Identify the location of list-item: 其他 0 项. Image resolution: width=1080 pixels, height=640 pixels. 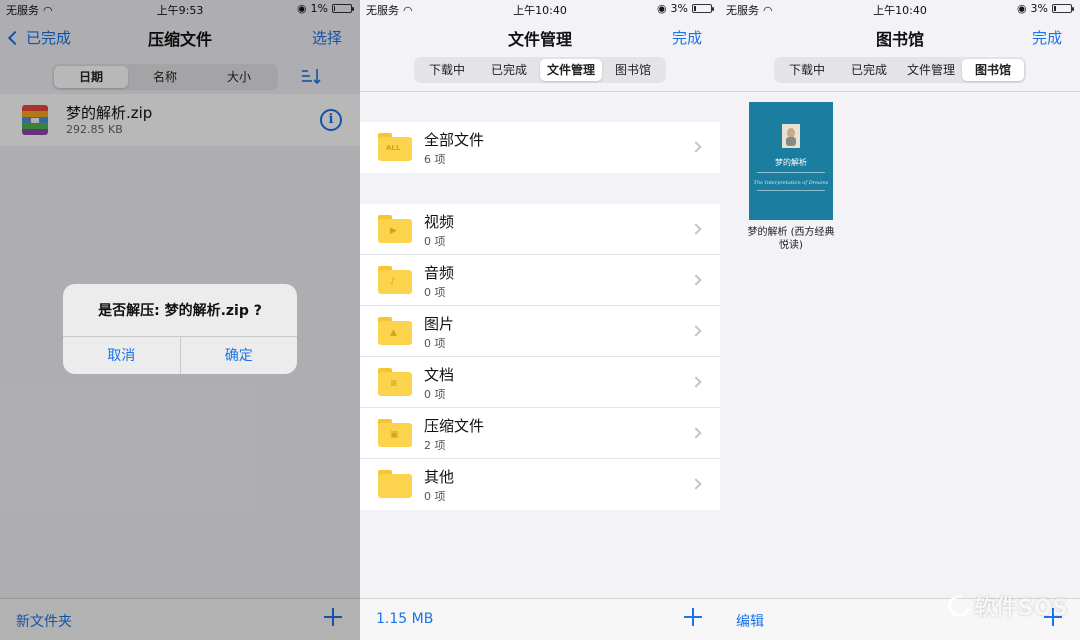
(540, 484).